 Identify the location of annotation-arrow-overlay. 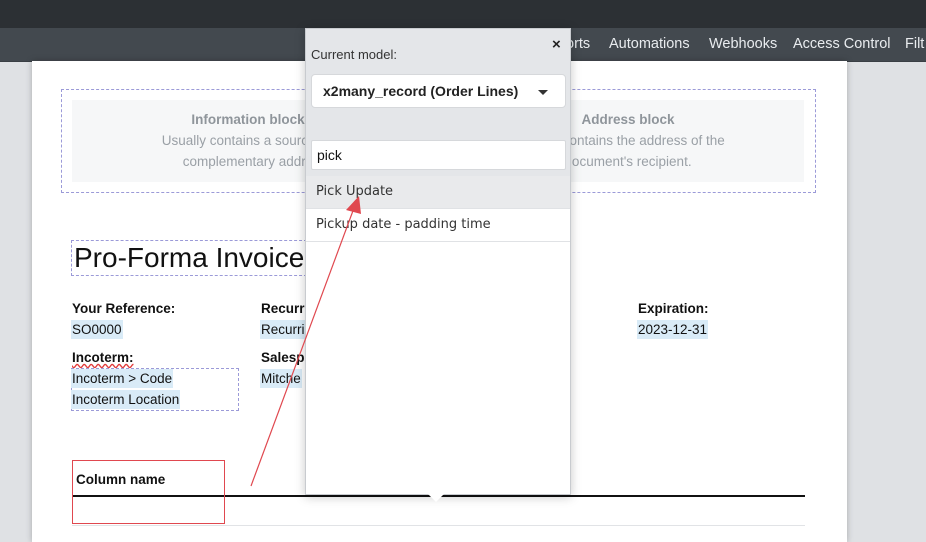
(305, 341).